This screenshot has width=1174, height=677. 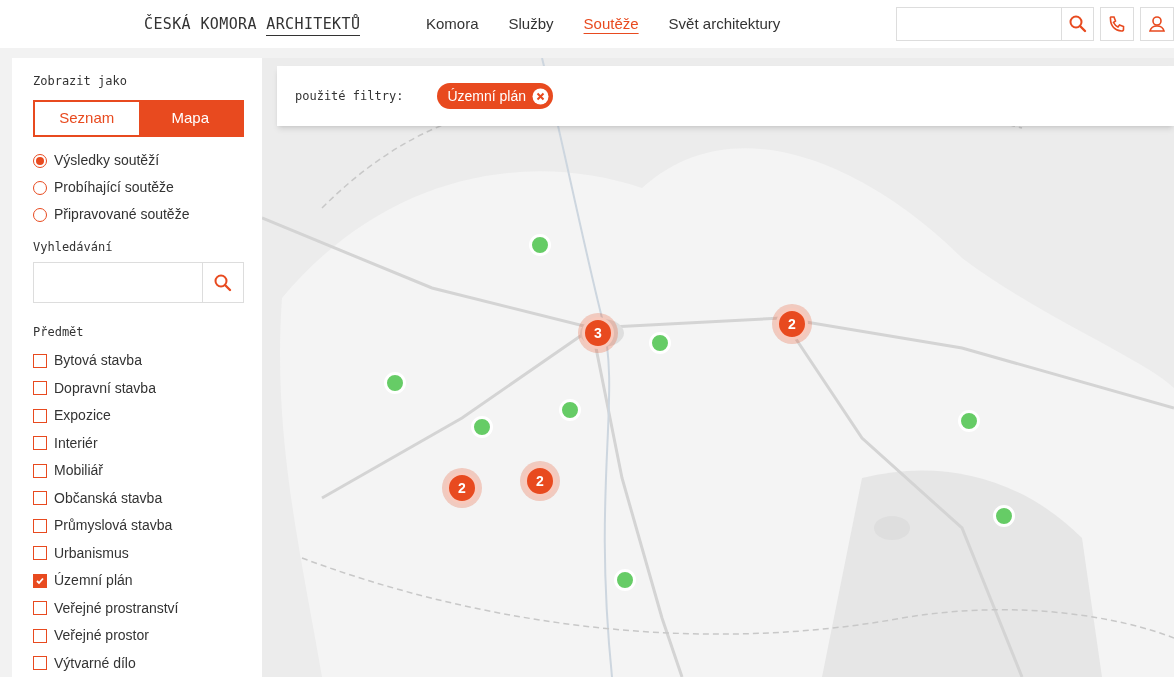 What do you see at coordinates (114, 187) in the screenshot?
I see `radio-label: Probíhající soutěže` at bounding box center [114, 187].